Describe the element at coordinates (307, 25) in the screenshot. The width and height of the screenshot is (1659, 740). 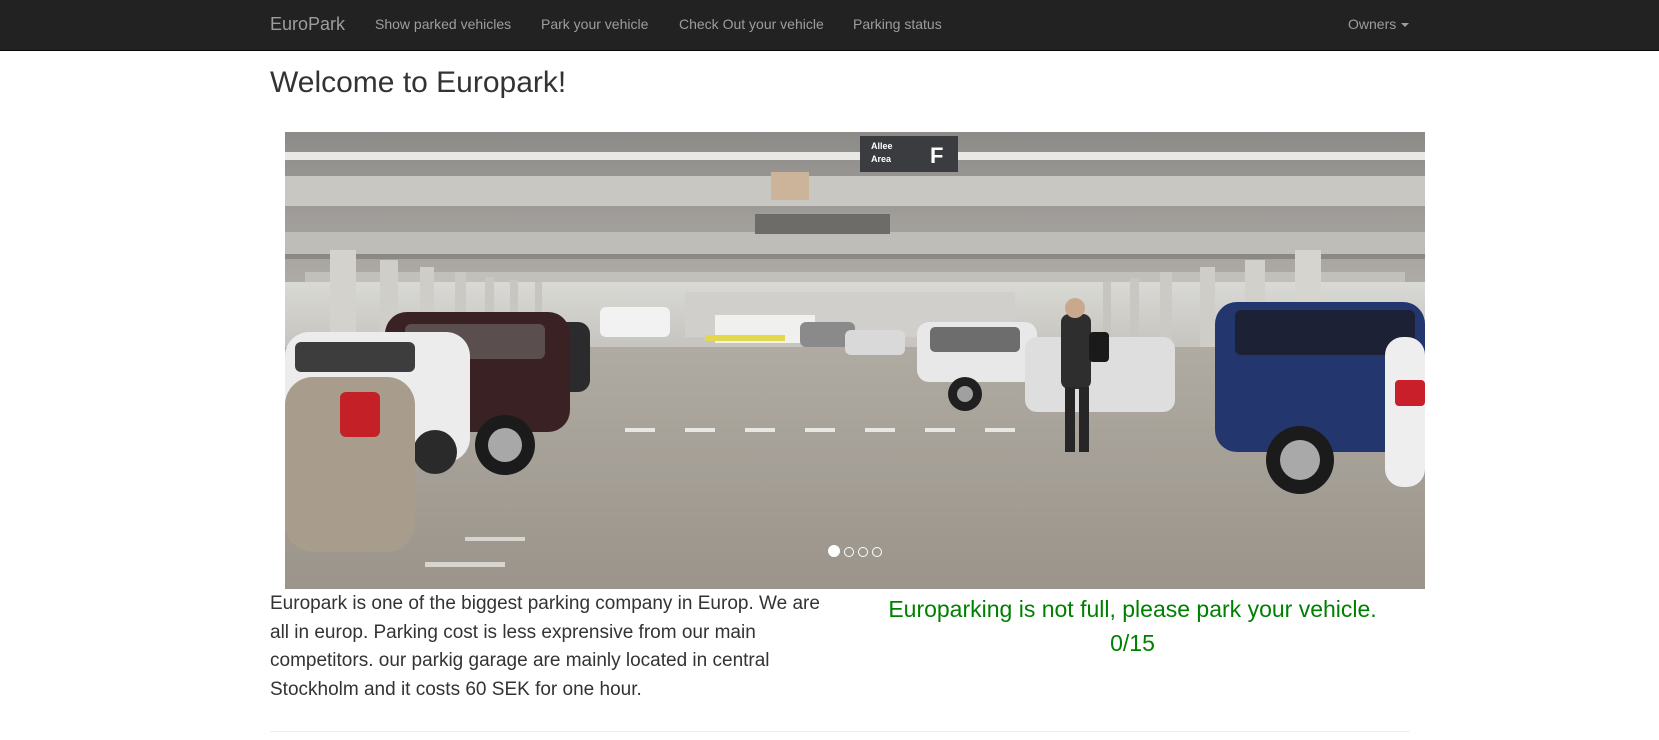
I see `brand-link: EuroPark` at that location.